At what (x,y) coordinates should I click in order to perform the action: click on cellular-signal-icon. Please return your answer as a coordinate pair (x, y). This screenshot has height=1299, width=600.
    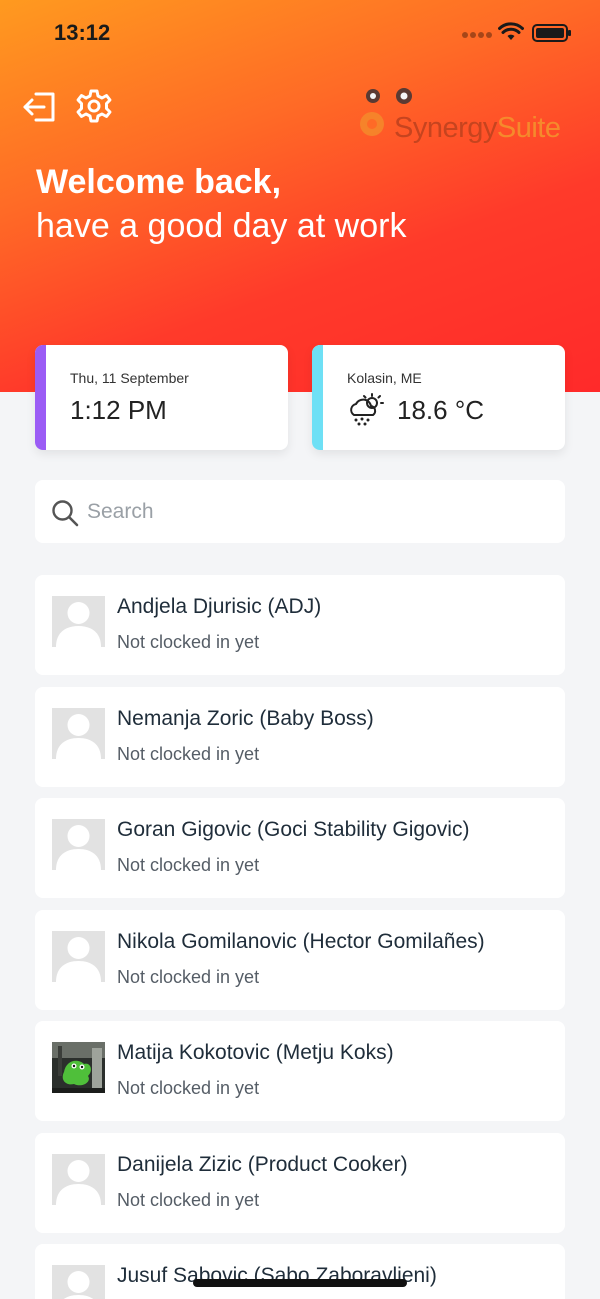
    Looking at the image, I should click on (477, 35).